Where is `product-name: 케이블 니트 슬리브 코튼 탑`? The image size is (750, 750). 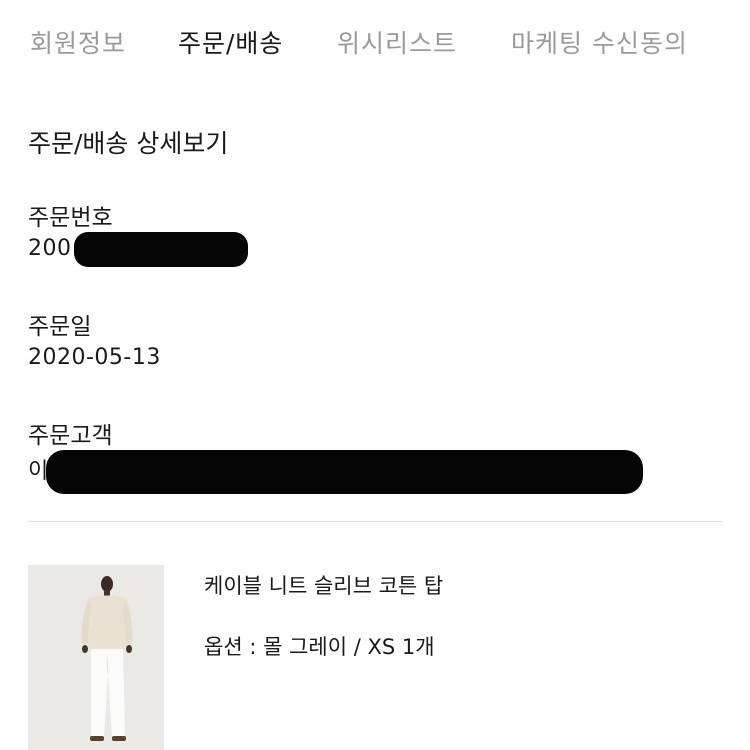
product-name: 케이블 니트 슬리브 코튼 탑 is located at coordinates (323, 585).